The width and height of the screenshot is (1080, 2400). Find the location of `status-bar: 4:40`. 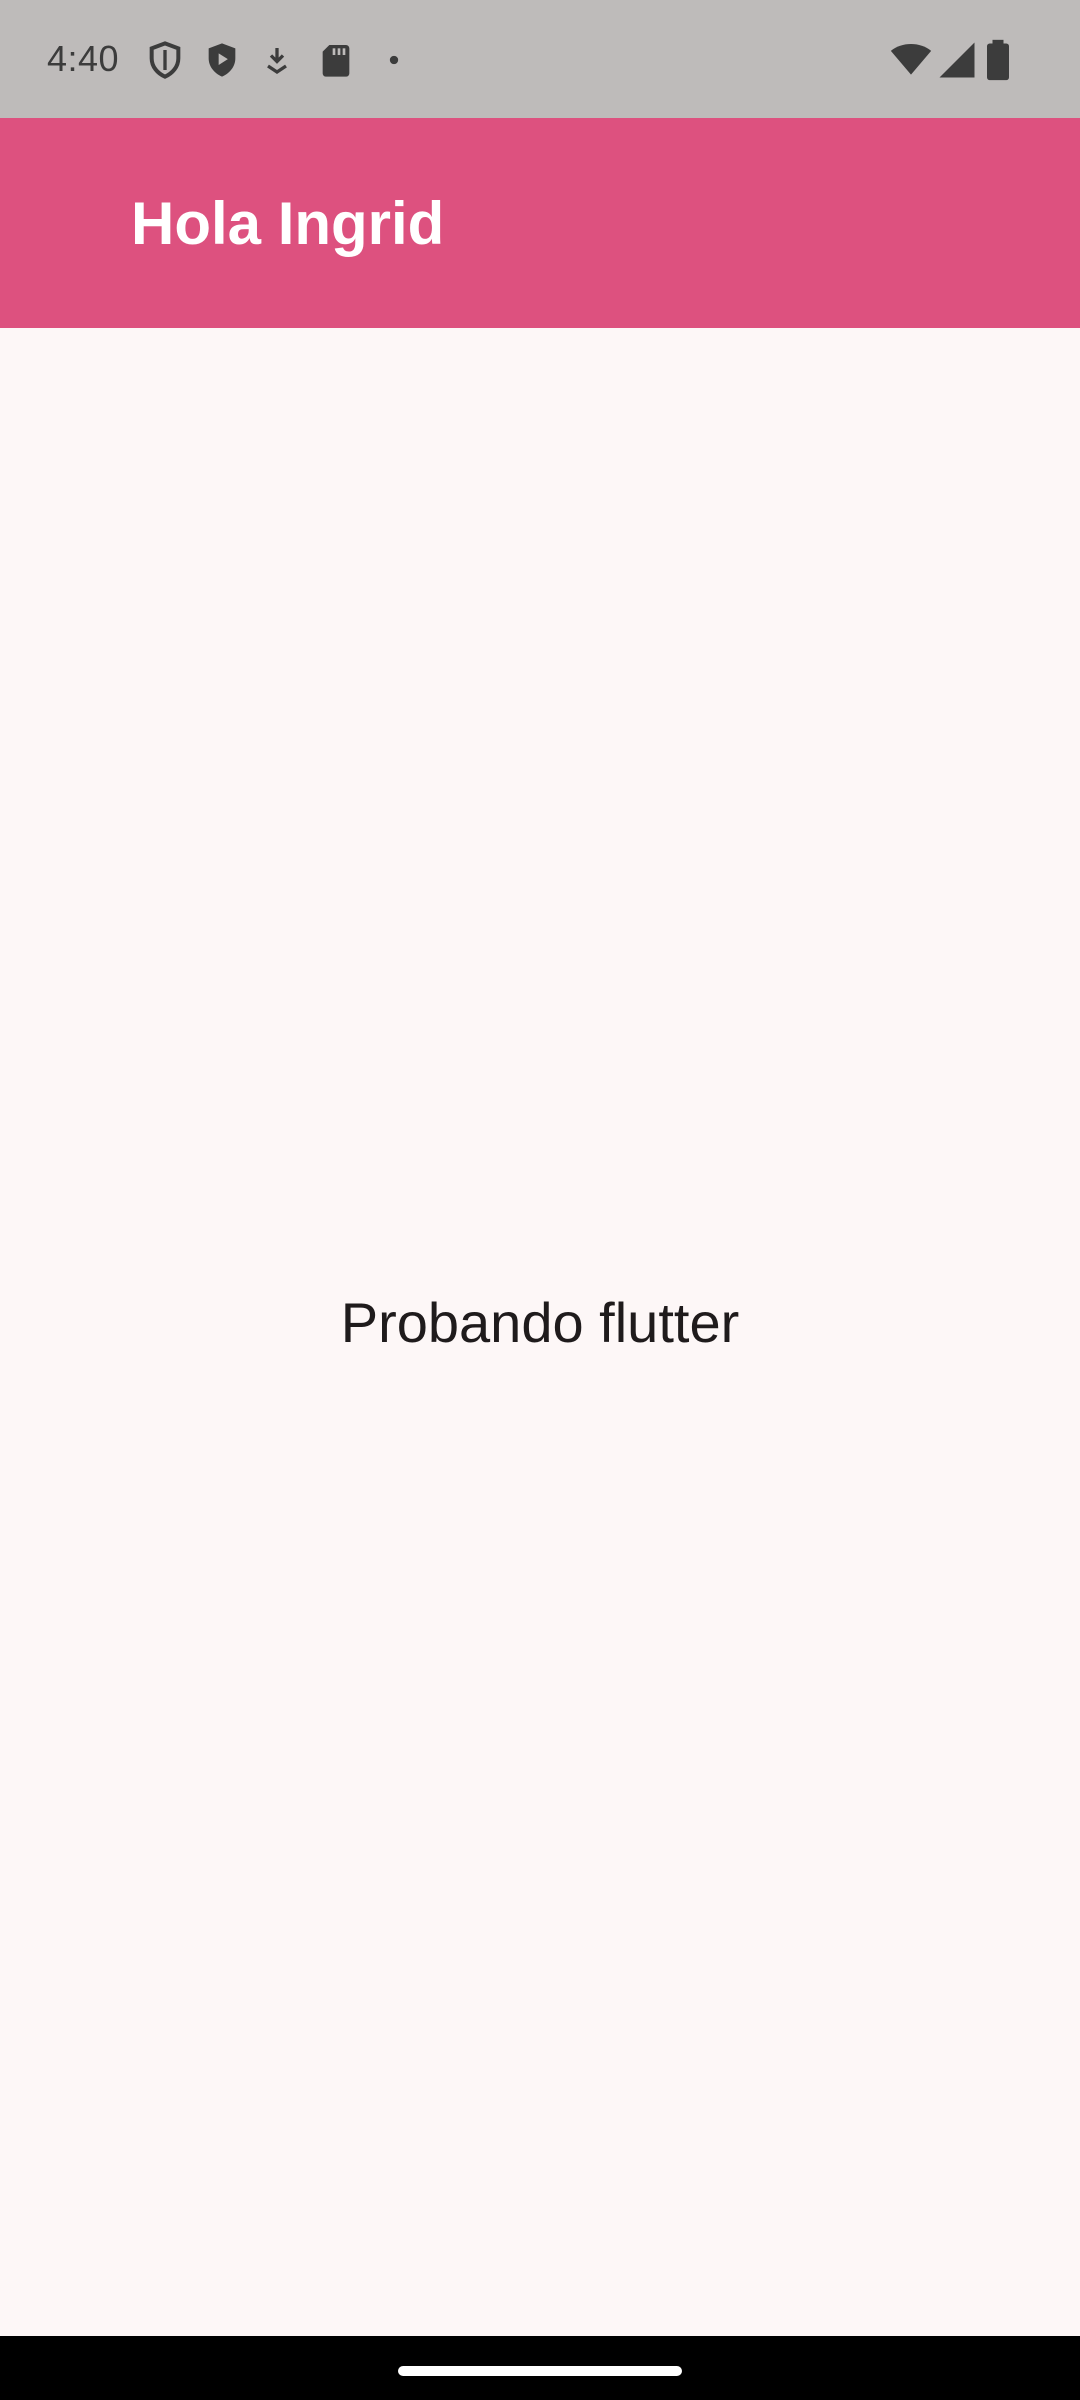

status-bar: 4:40 is located at coordinates (540, 59).